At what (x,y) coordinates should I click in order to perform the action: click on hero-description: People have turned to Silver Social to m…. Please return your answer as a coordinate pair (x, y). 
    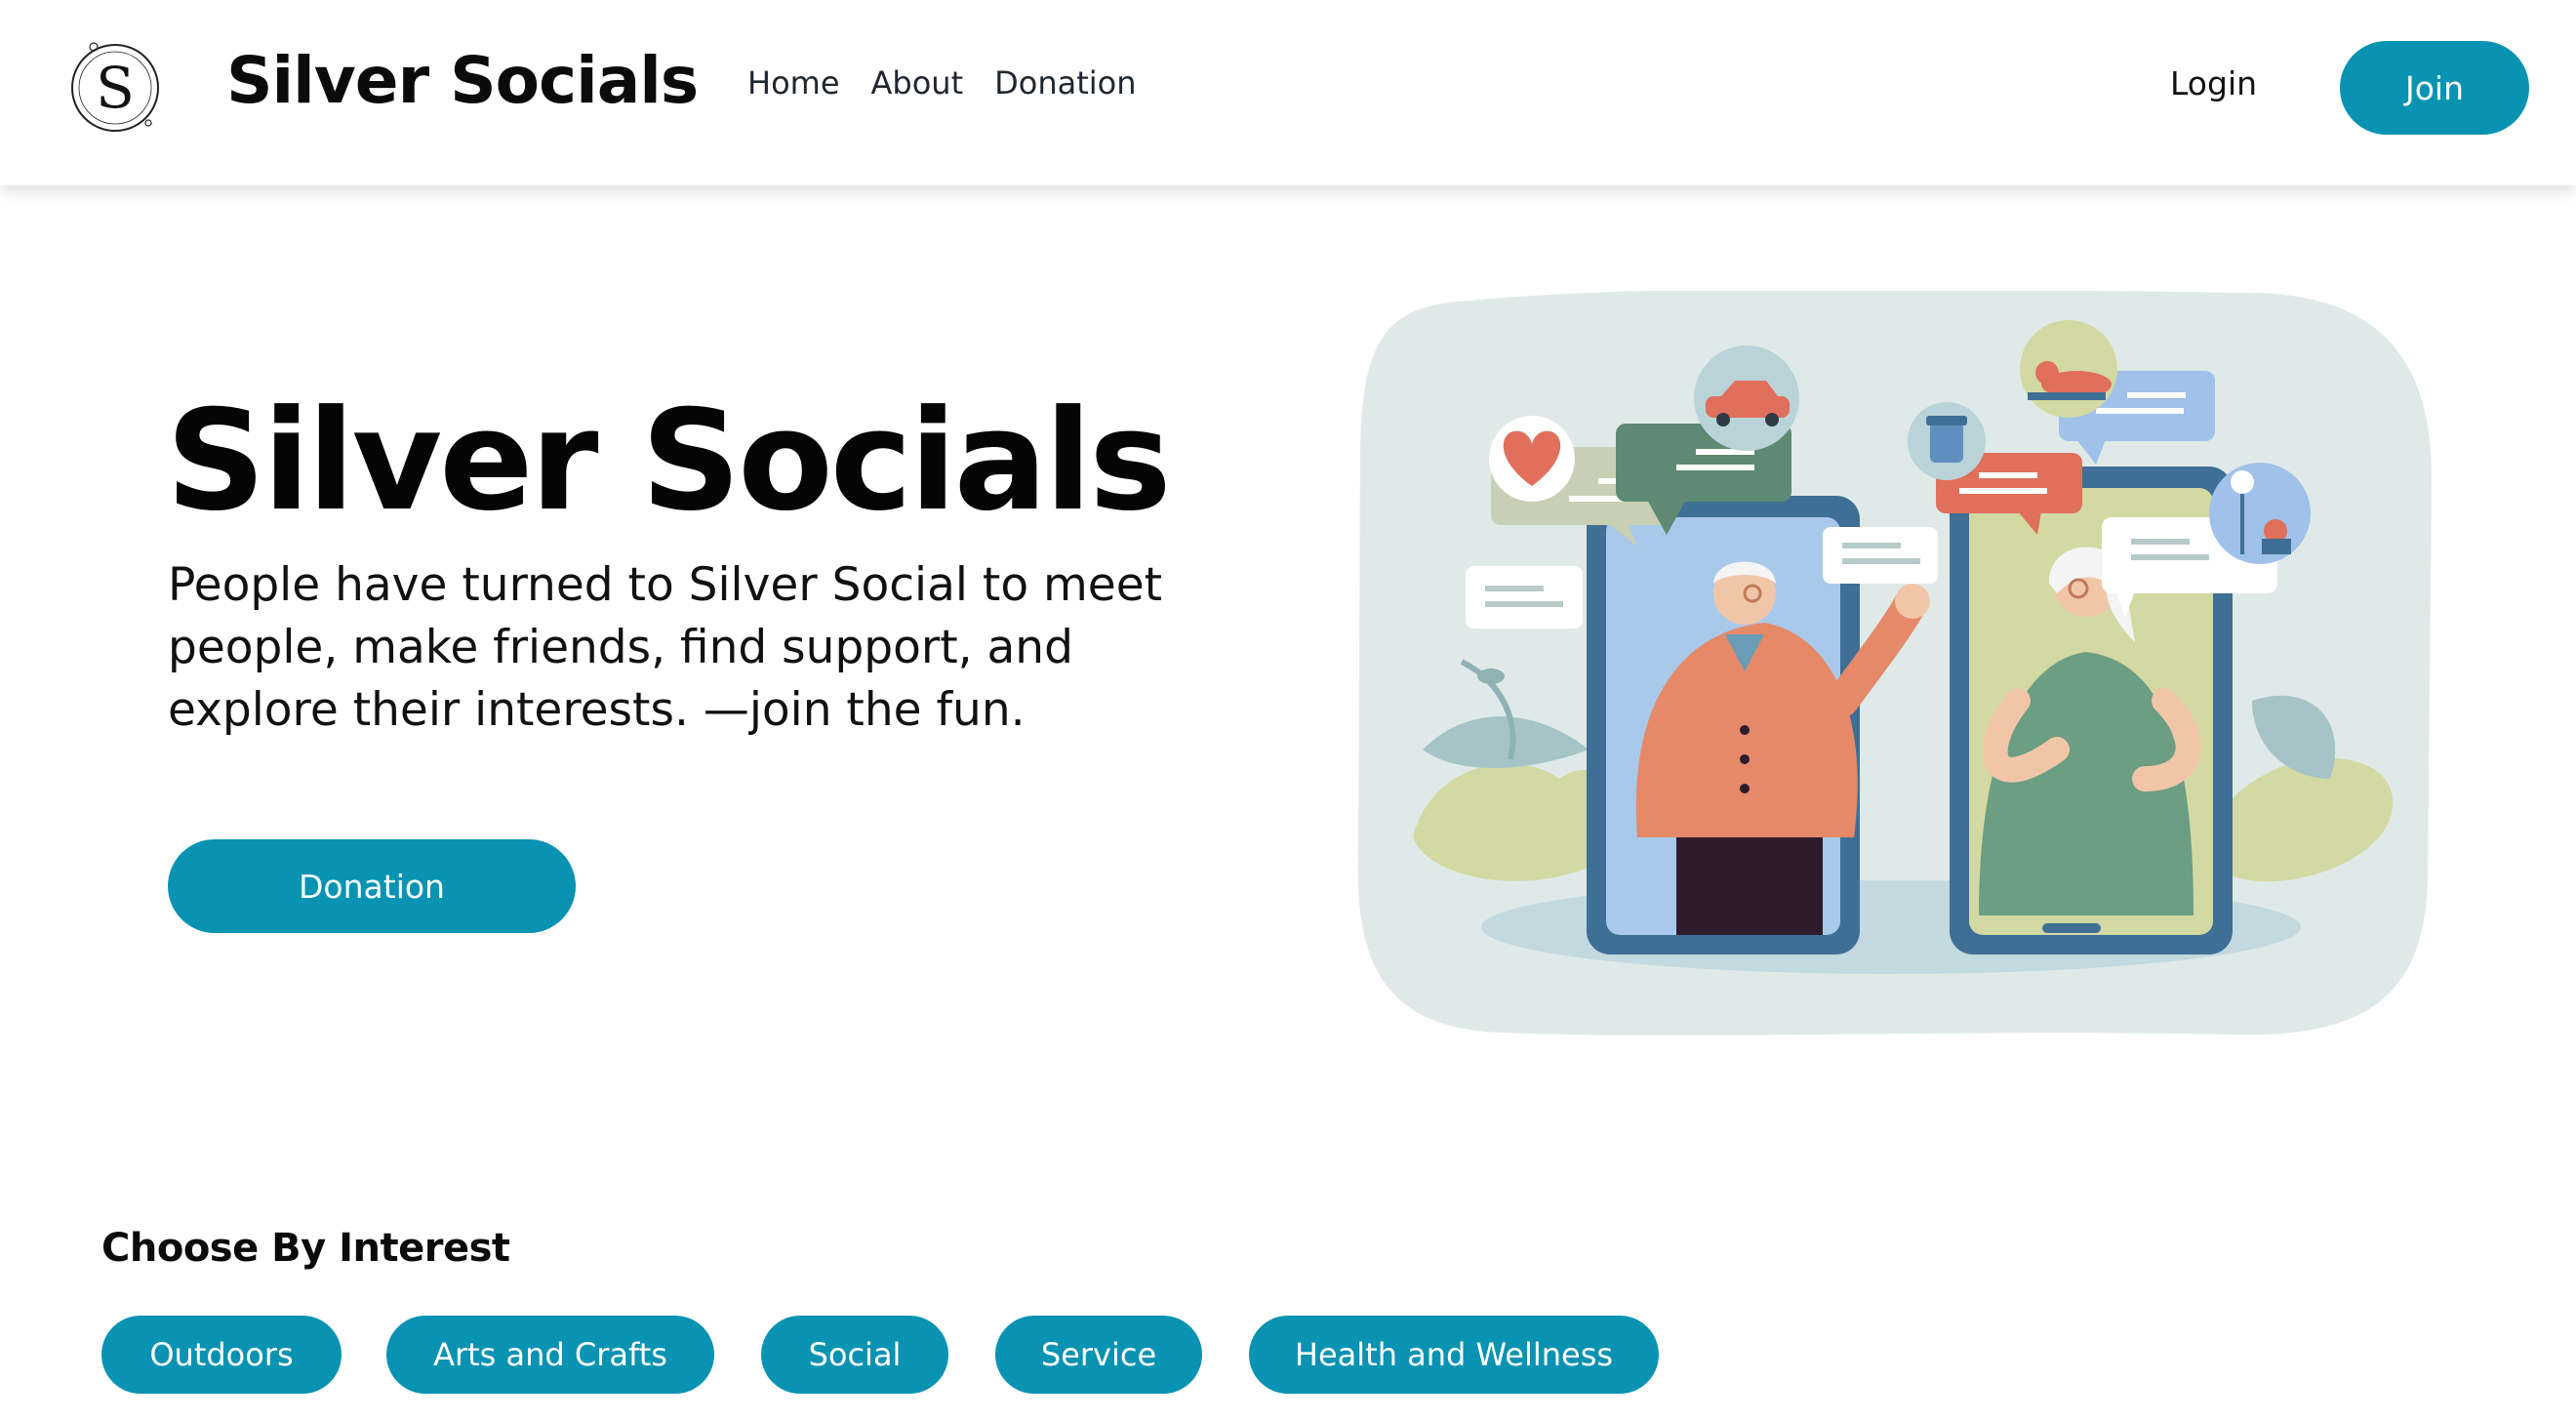
    Looking at the image, I should click on (665, 648).